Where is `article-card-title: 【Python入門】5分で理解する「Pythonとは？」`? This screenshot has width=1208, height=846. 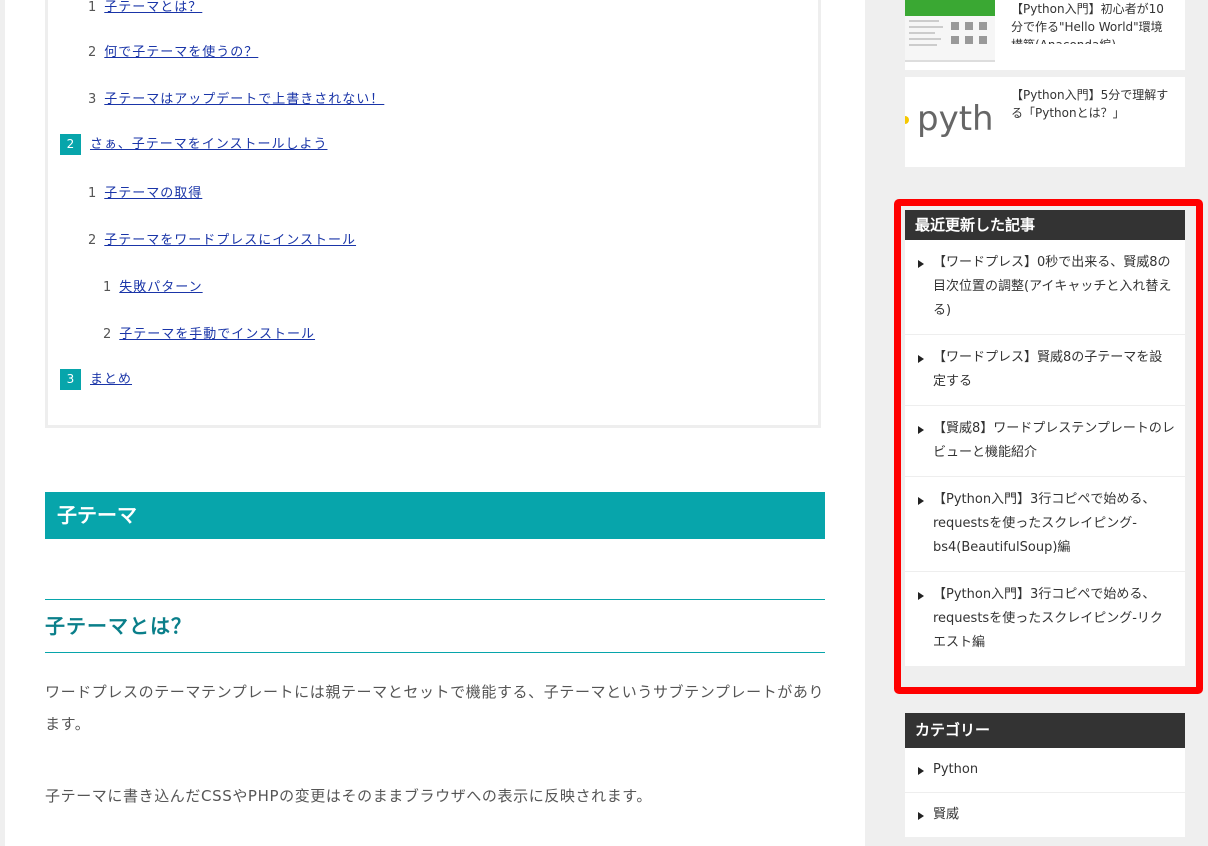
article-card-title: 【Python入門】5分で理解する「Pythonとは？」 is located at coordinates (1091, 104).